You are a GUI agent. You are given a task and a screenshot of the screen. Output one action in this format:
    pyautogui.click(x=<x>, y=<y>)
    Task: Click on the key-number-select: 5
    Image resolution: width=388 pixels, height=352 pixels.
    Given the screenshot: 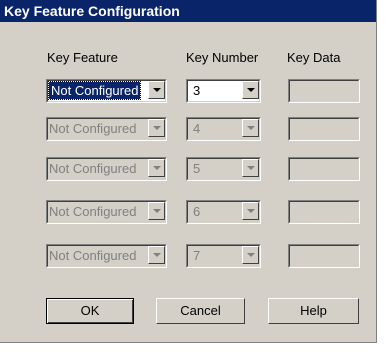 What is the action you would take?
    pyautogui.click(x=223, y=169)
    